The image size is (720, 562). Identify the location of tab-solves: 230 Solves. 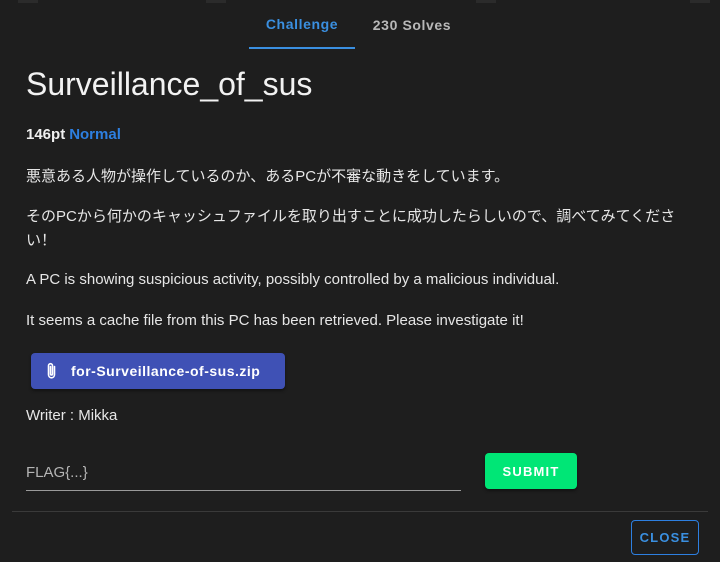
(412, 24).